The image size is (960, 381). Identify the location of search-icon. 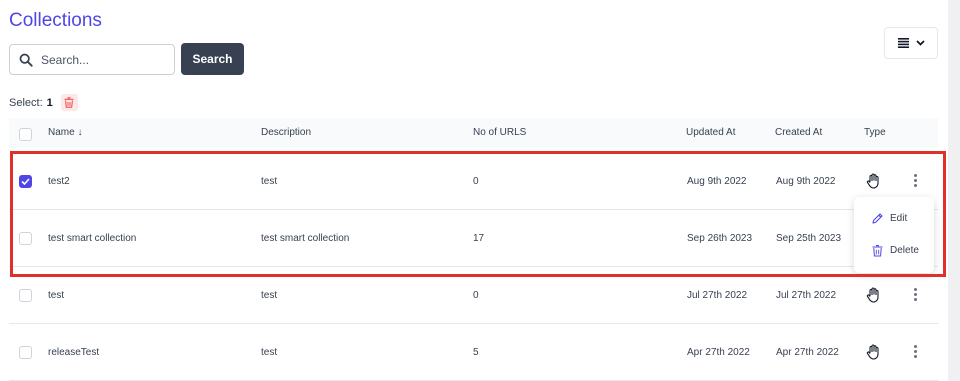
(26, 60).